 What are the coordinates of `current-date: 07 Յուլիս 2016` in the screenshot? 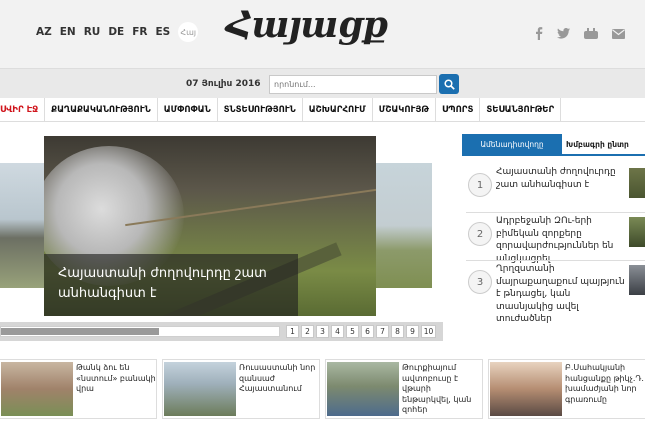 It's located at (223, 84).